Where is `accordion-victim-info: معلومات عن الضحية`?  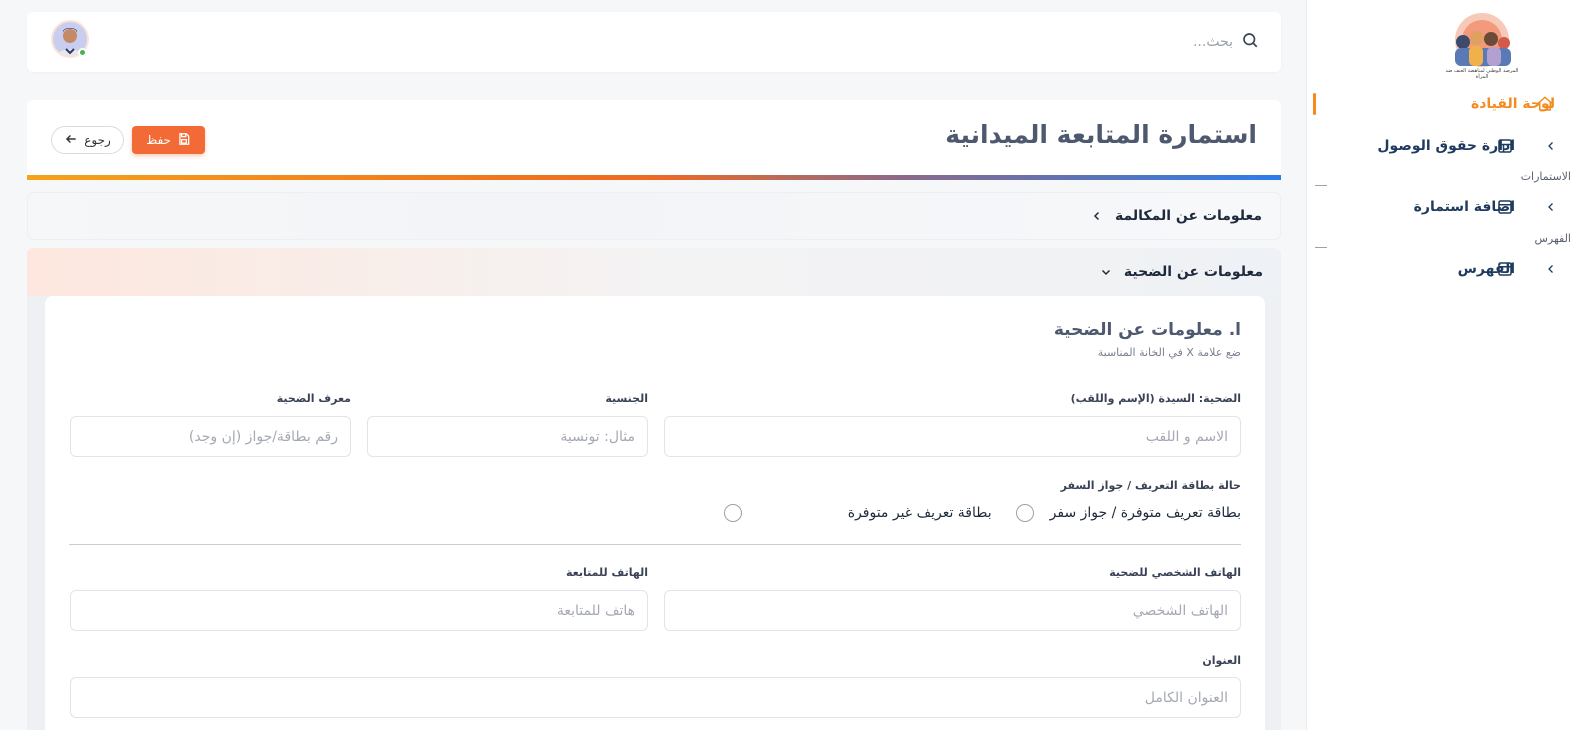 accordion-victim-info: معلومات عن الضحية is located at coordinates (654, 272).